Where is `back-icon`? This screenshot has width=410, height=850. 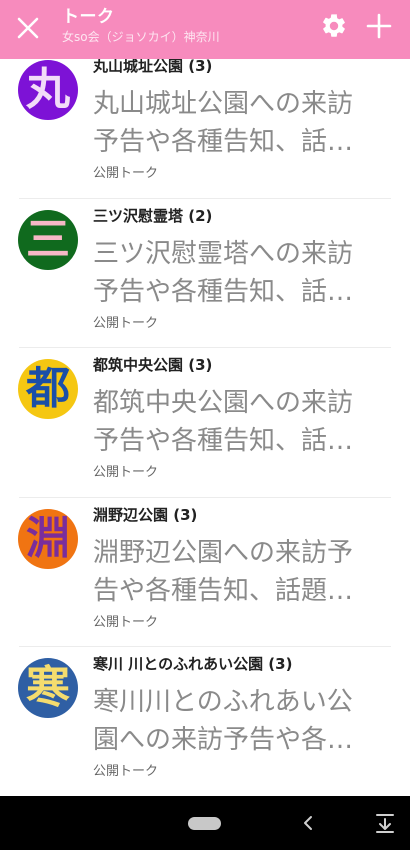 back-icon is located at coordinates (308, 823).